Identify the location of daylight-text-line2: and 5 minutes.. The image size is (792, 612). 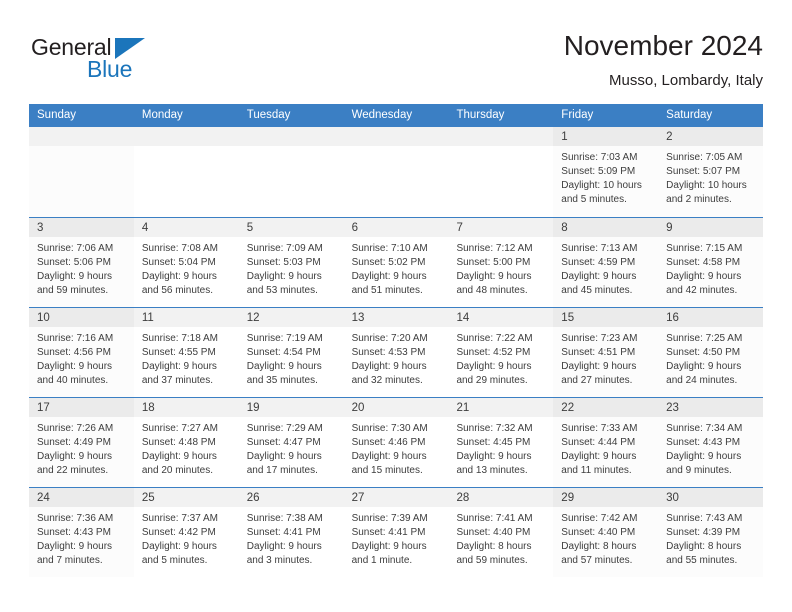
(594, 199).